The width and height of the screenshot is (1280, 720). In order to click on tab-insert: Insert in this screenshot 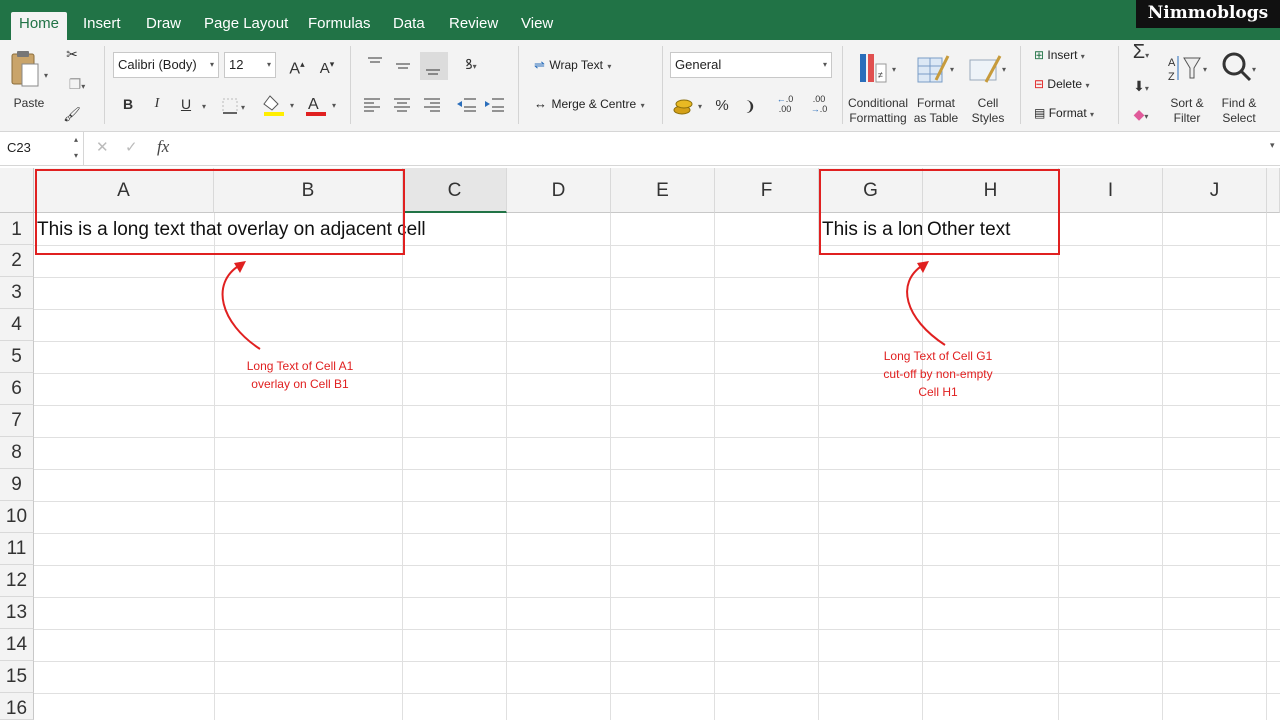, I will do `click(102, 26)`.